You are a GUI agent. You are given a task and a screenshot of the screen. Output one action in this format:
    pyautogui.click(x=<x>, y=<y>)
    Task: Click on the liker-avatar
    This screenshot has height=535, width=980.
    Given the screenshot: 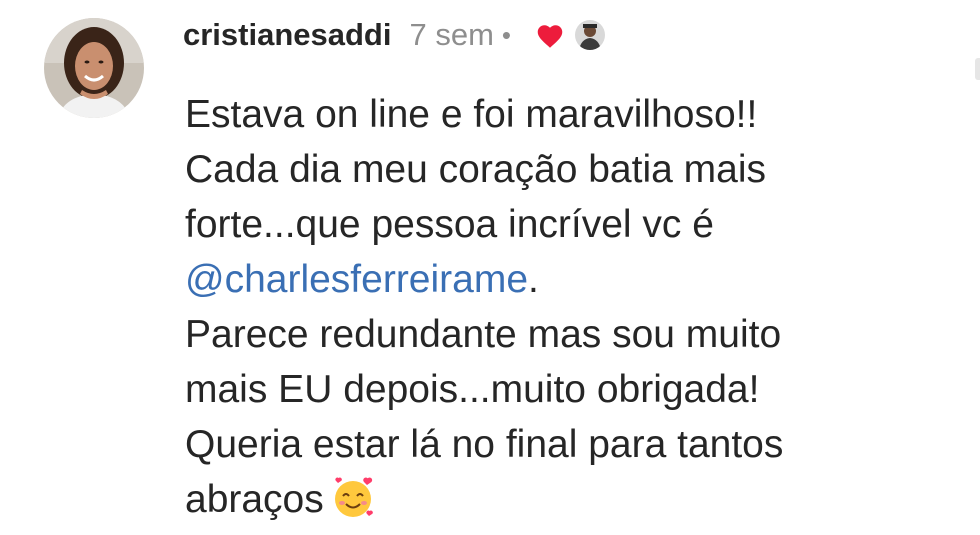 What is the action you would take?
    pyautogui.click(x=590, y=35)
    